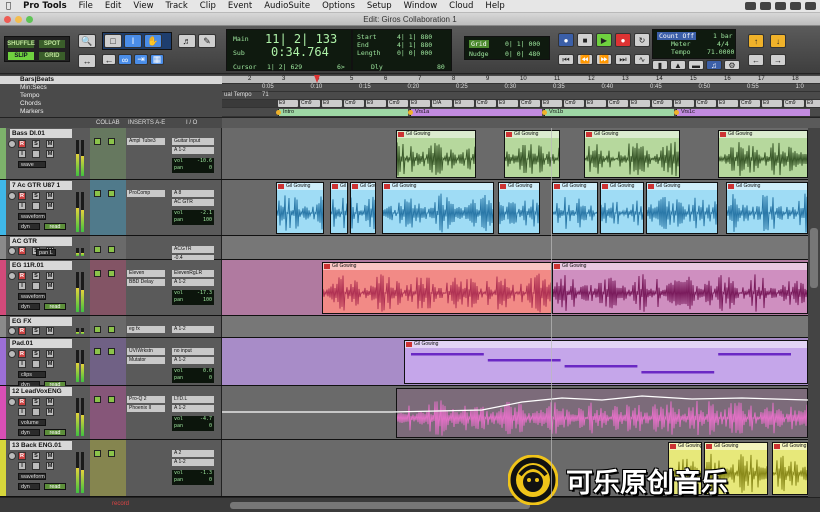 Image resolution: width=820 pixels, height=512 pixels. What do you see at coordinates (338, 6) in the screenshot?
I see `menu-options: Options` at bounding box center [338, 6].